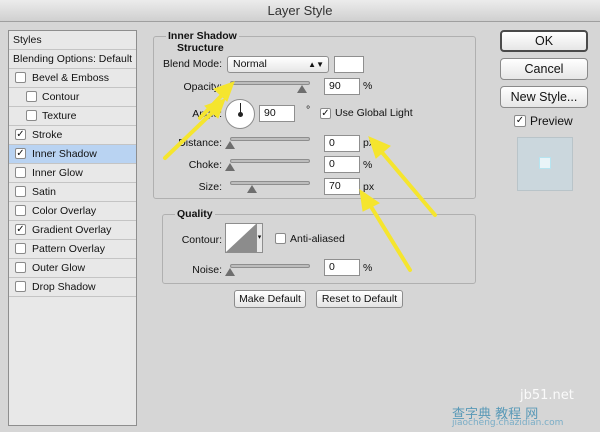  I want to click on gradient-overlay-checkbox: ✓, so click(20, 229).